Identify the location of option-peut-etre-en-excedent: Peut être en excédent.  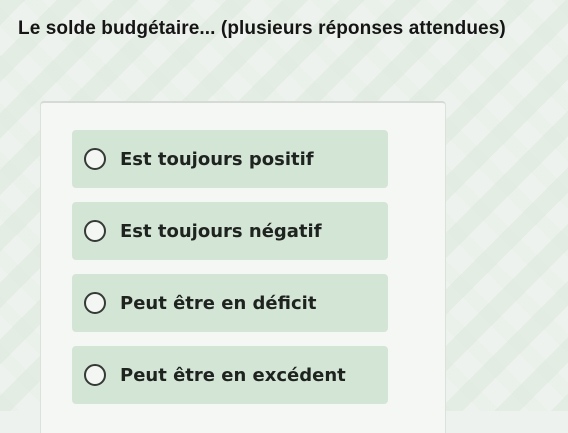
(230, 375).